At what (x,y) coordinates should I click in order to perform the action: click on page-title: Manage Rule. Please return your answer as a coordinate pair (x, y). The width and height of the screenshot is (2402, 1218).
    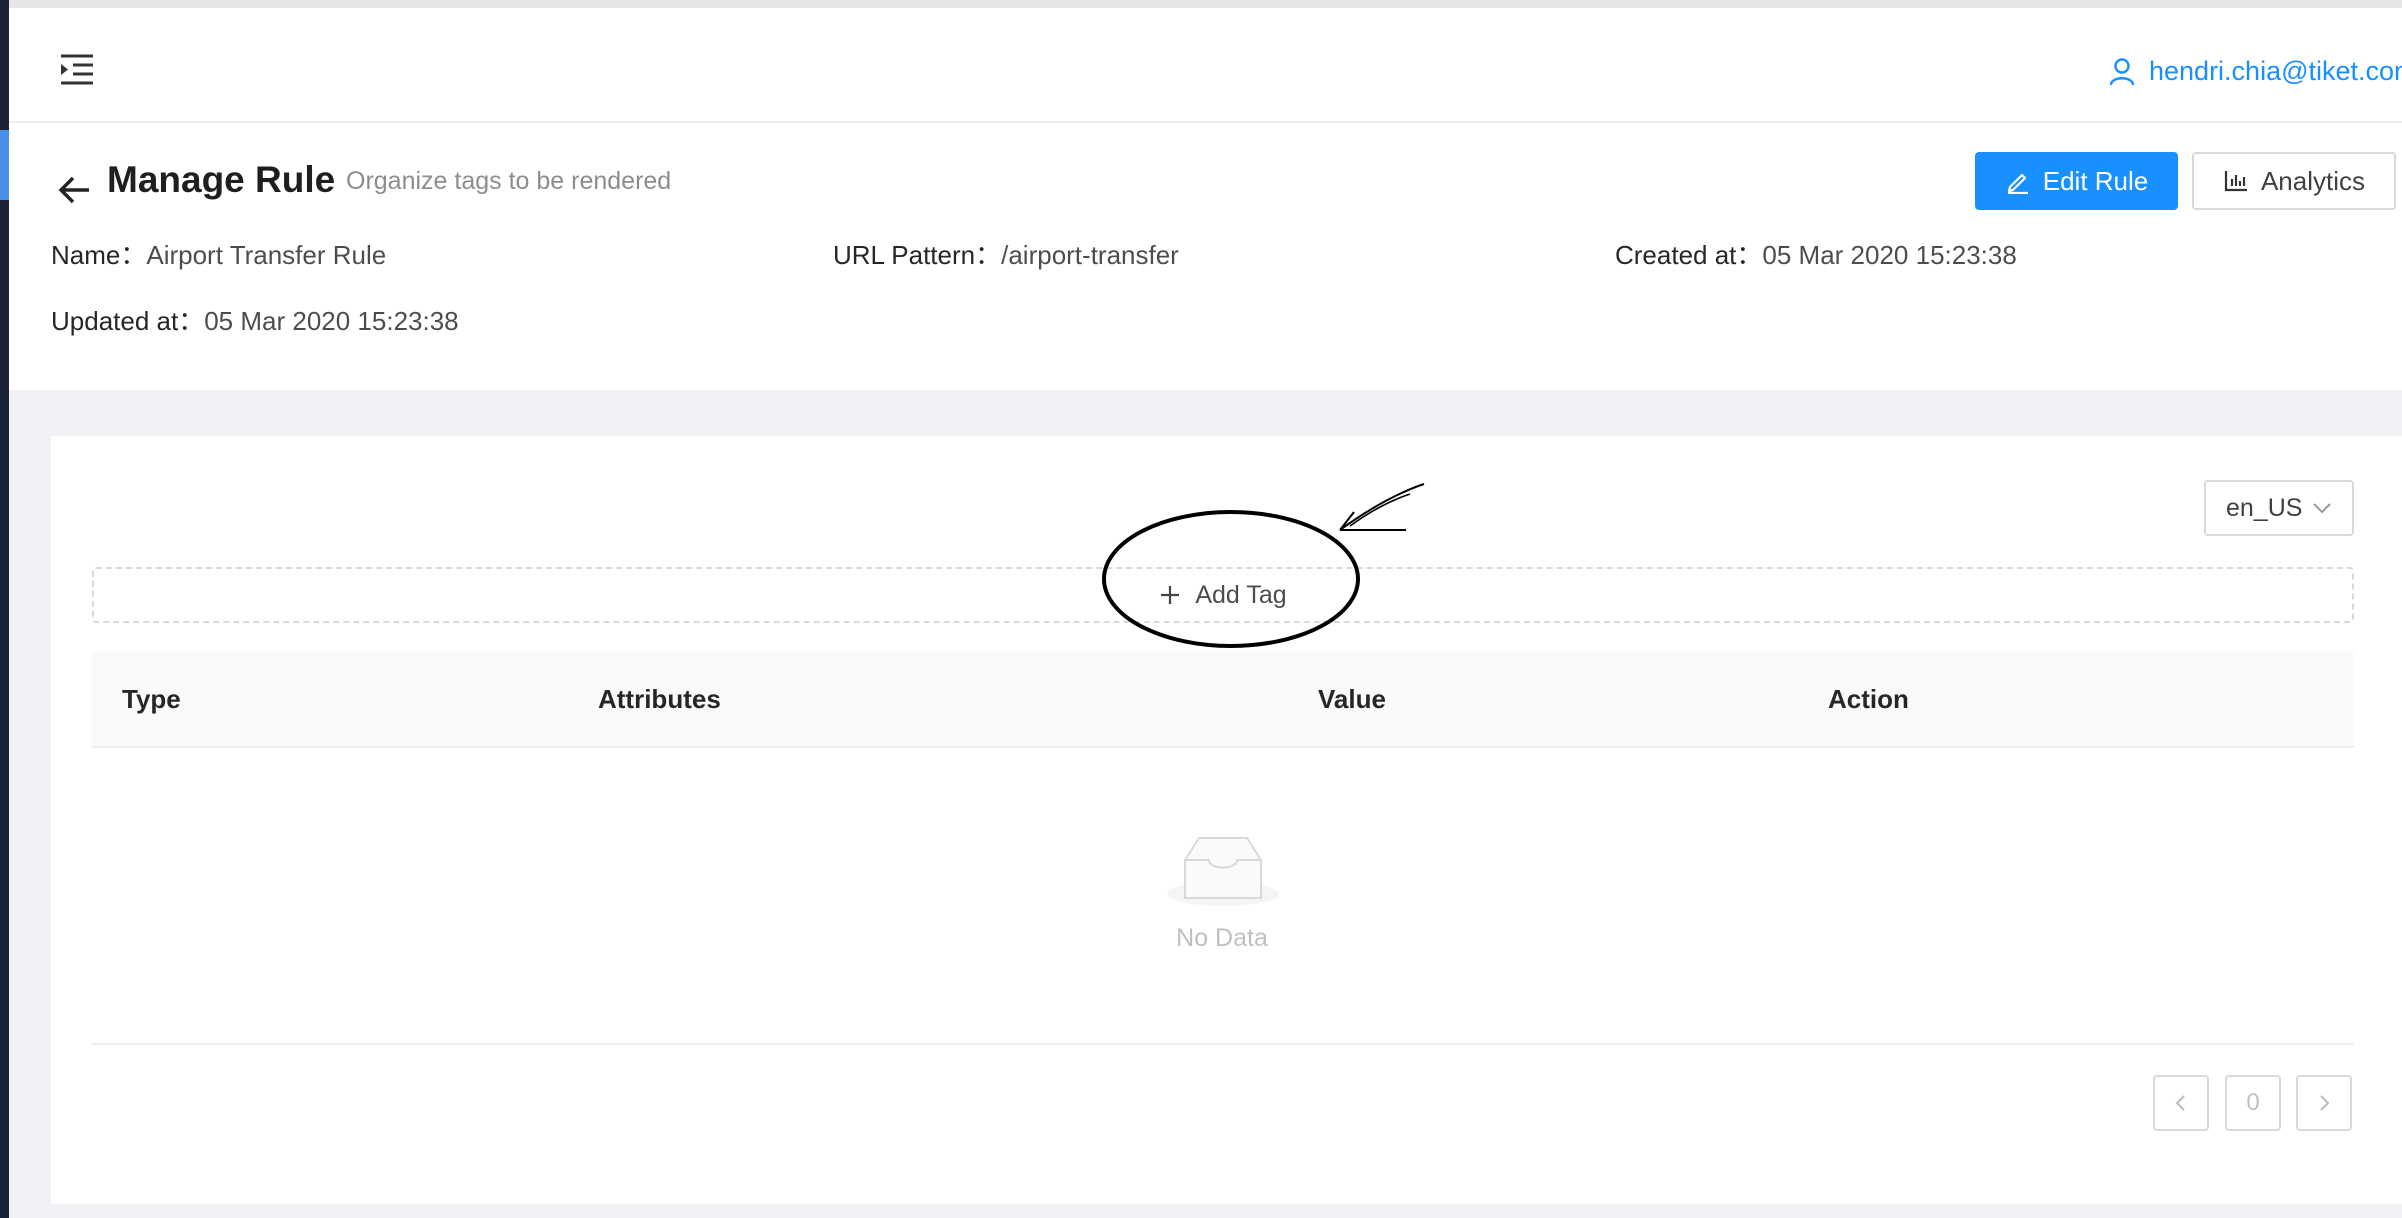
    Looking at the image, I should click on (221, 179).